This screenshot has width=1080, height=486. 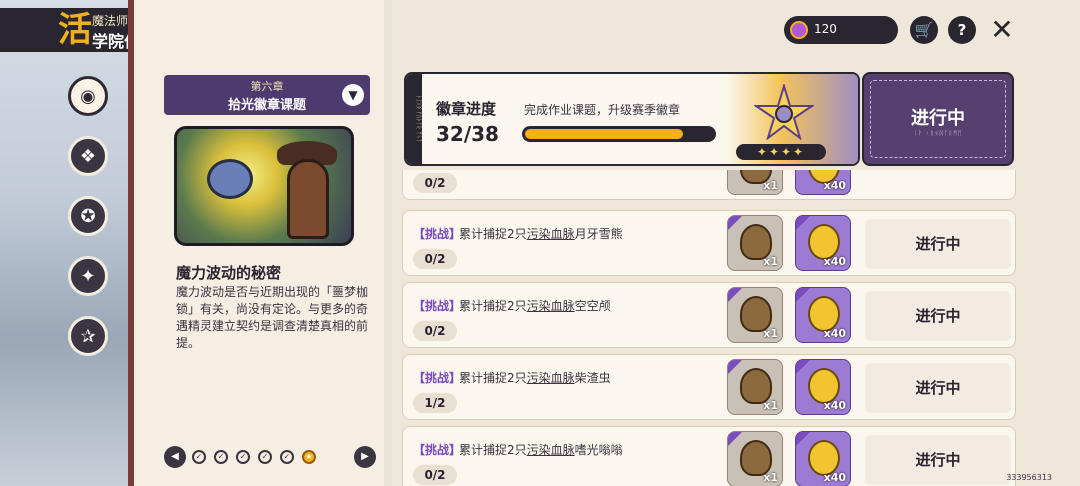 What do you see at coordinates (736, 31) in the screenshot?
I see `topbar: 120 🛒 ? ✕` at bounding box center [736, 31].